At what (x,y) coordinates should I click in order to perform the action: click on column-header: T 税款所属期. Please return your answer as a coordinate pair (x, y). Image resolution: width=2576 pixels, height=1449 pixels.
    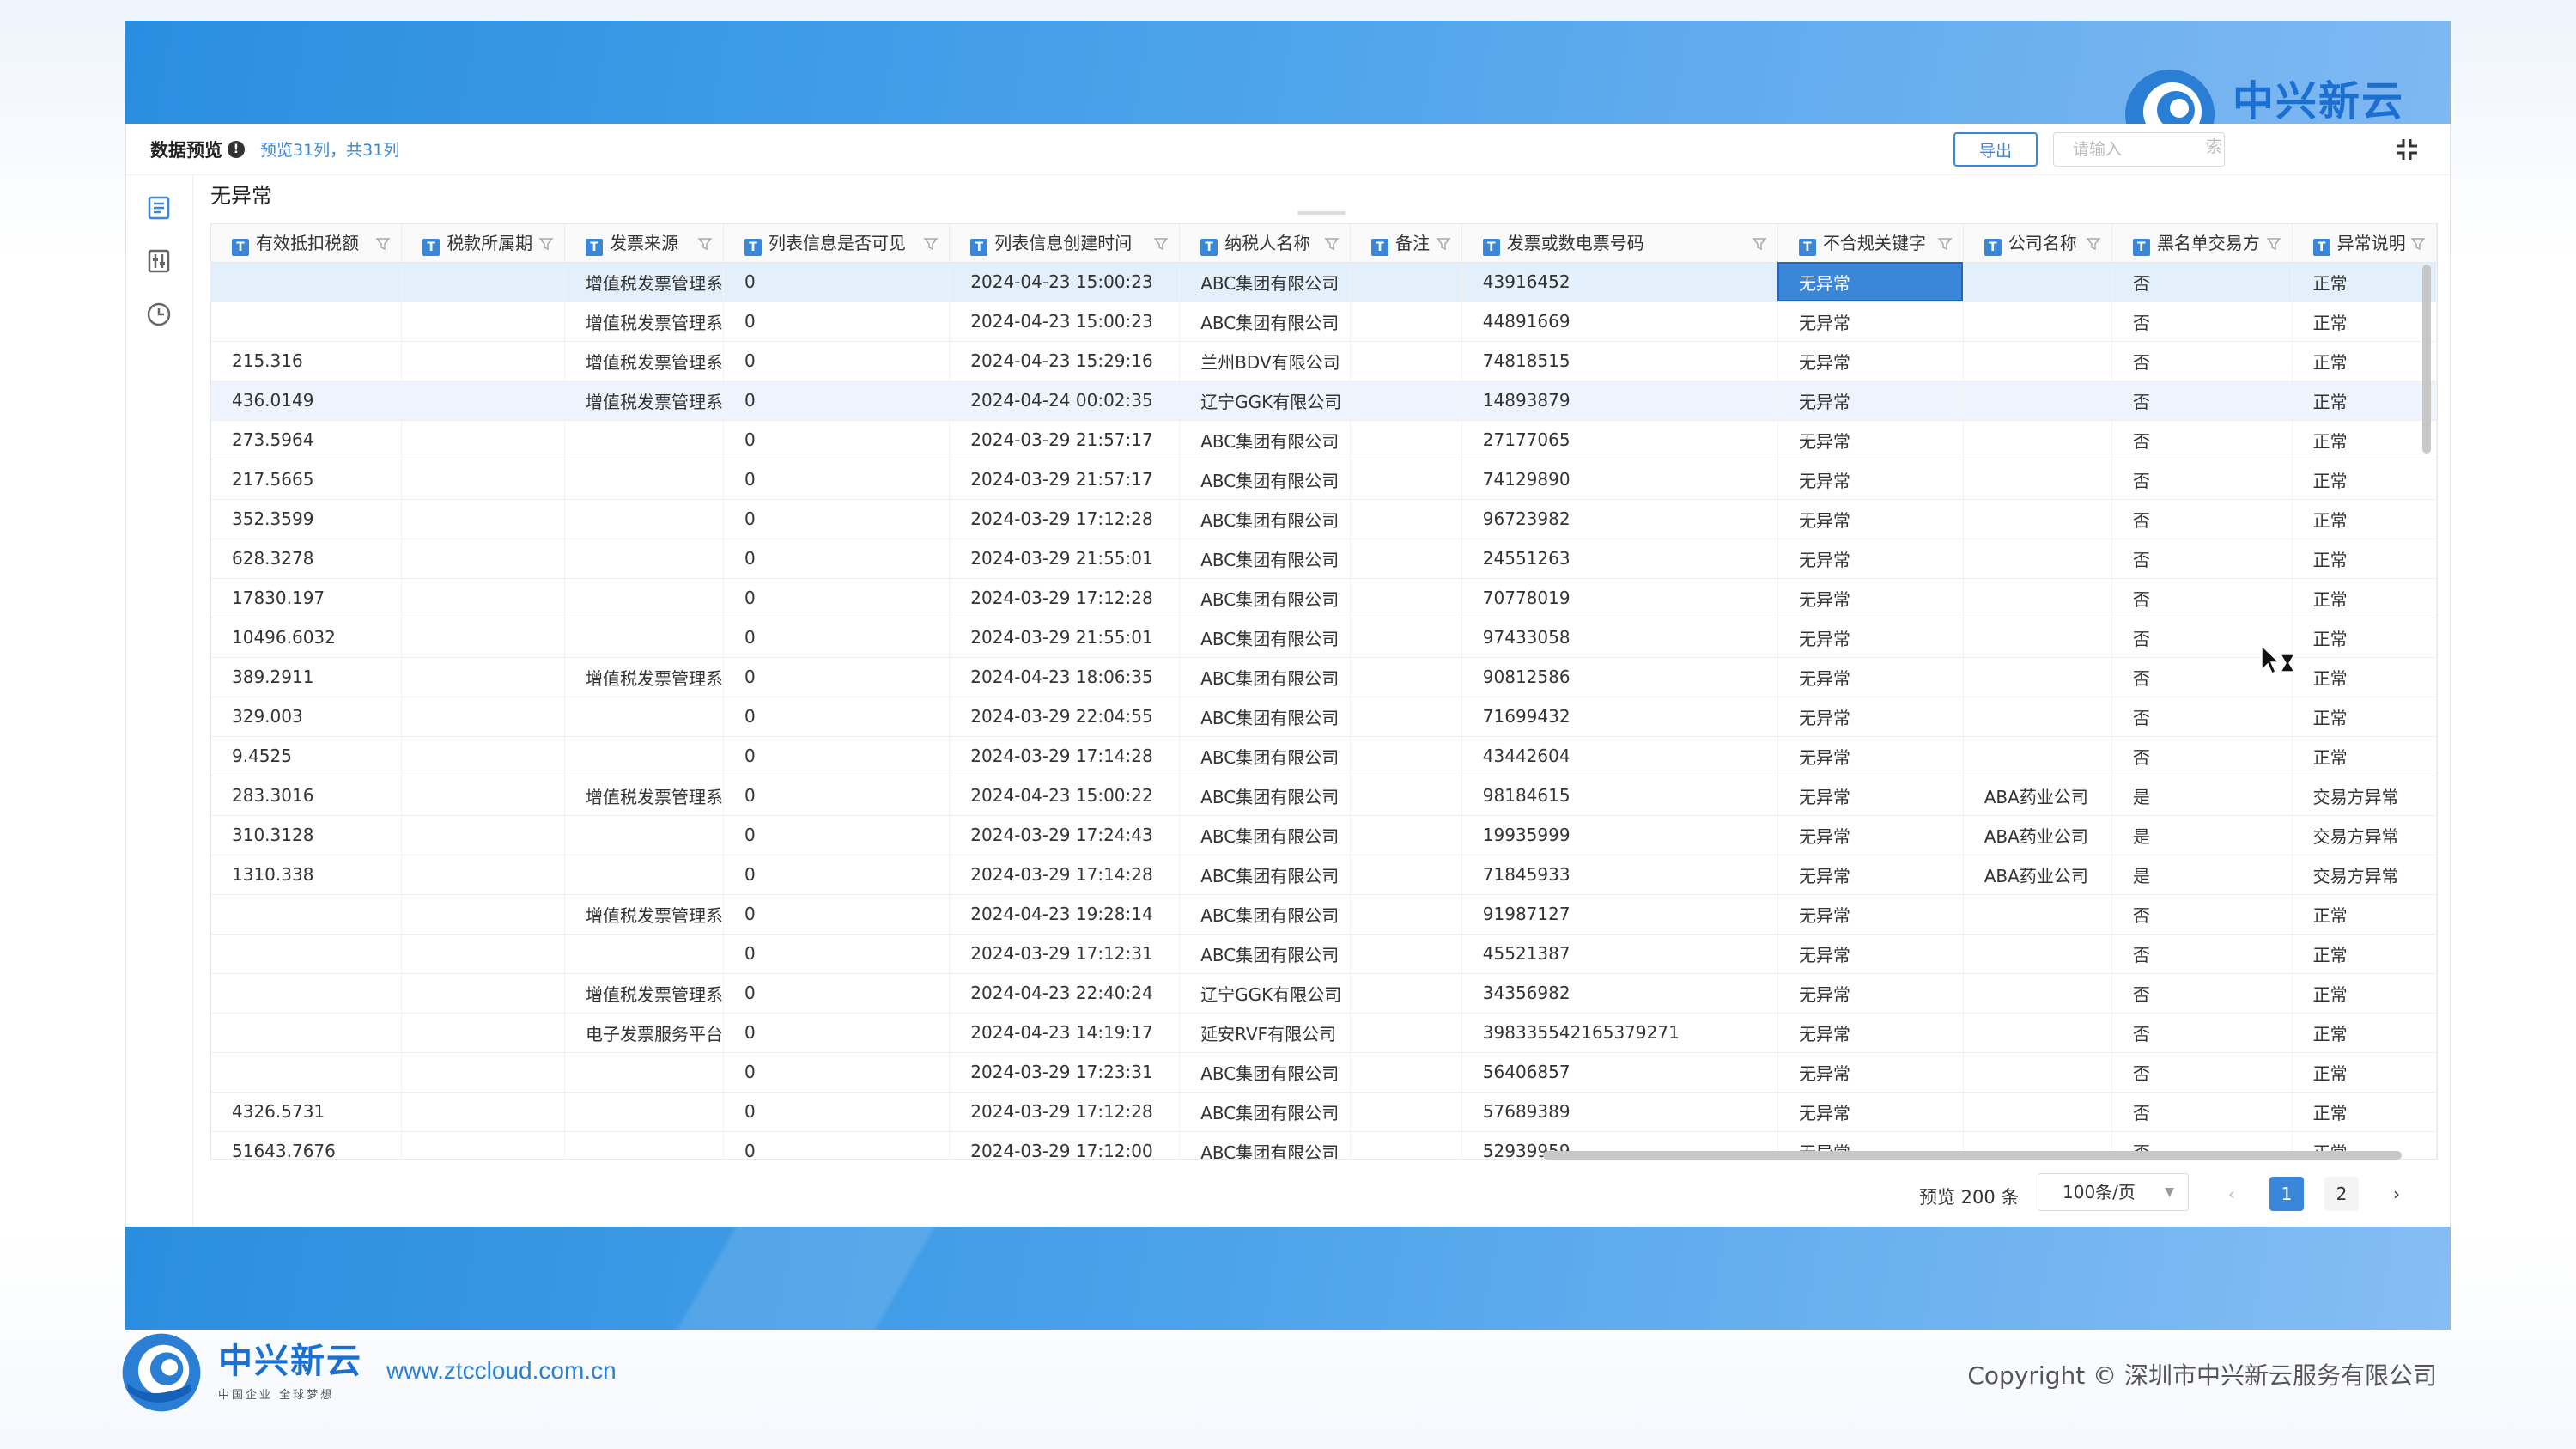
    Looking at the image, I should click on (483, 244).